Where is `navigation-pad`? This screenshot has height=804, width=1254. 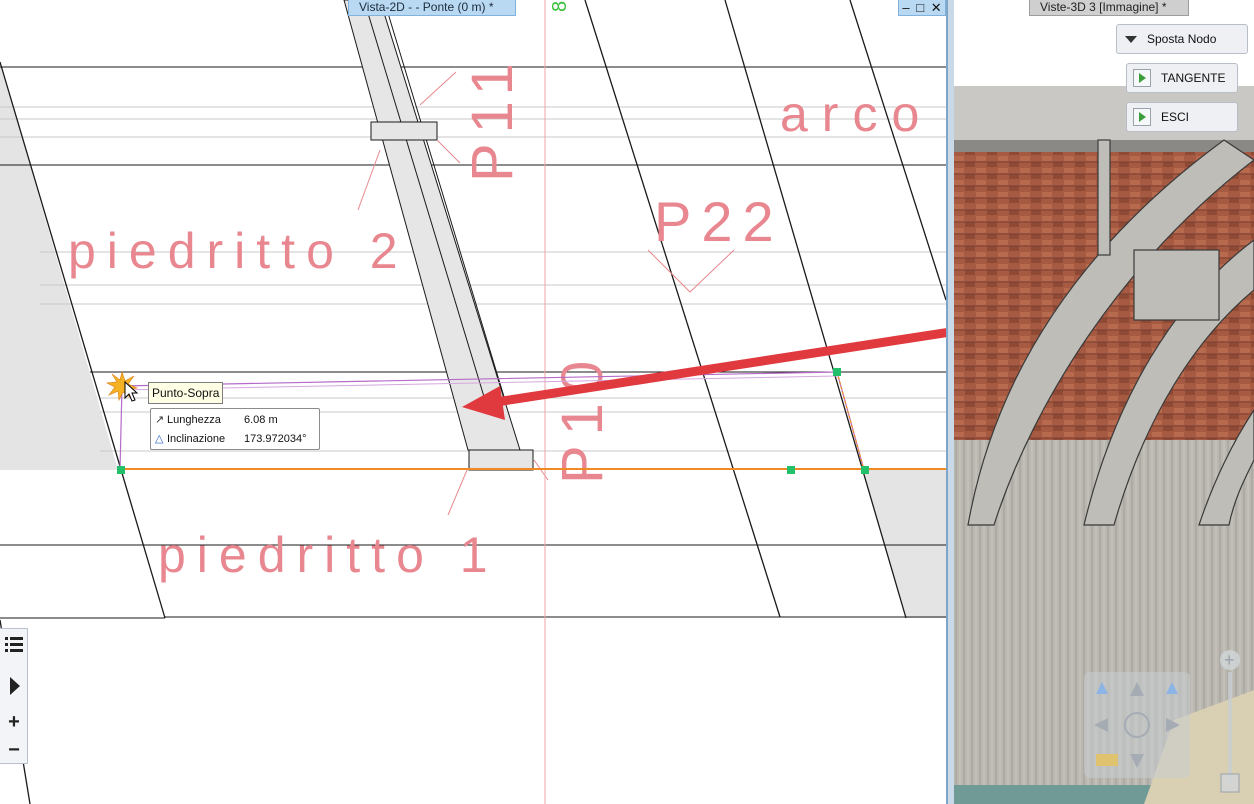 navigation-pad is located at coordinates (1137, 725).